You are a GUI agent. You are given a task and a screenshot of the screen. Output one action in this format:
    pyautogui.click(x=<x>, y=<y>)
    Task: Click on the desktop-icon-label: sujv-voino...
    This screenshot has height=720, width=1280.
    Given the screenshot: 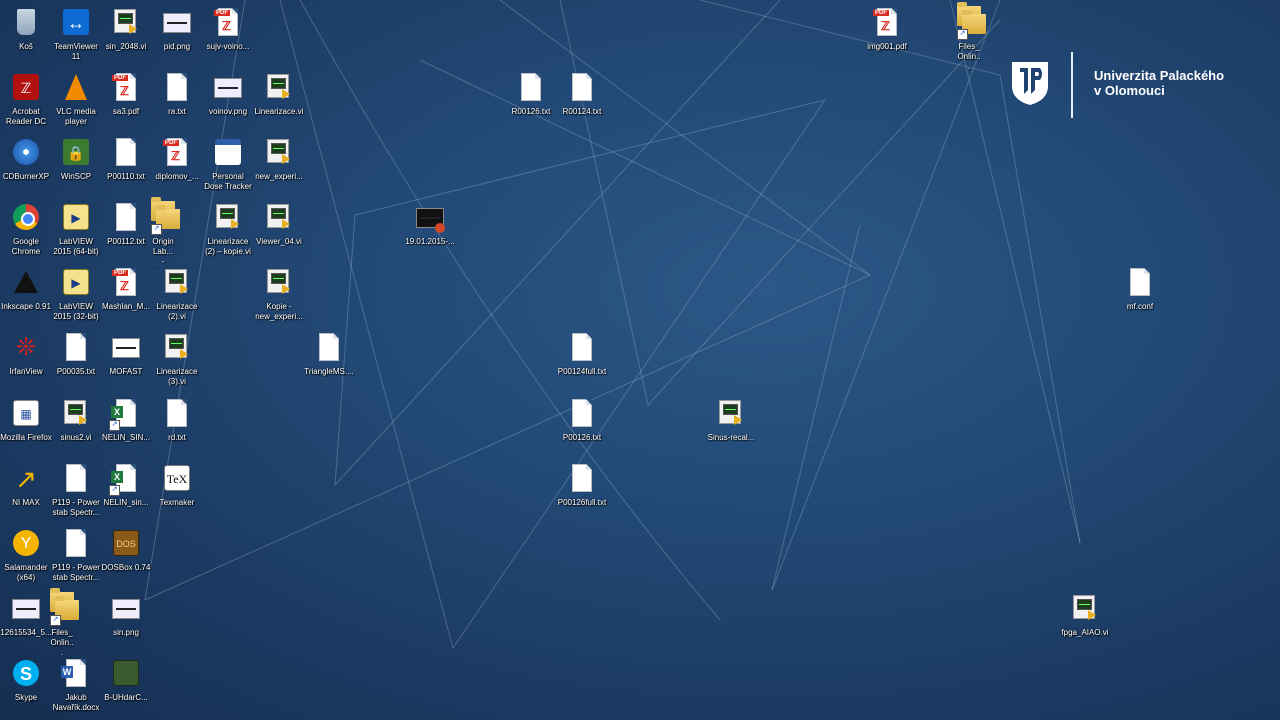 What is the action you would take?
    pyautogui.click(x=228, y=46)
    